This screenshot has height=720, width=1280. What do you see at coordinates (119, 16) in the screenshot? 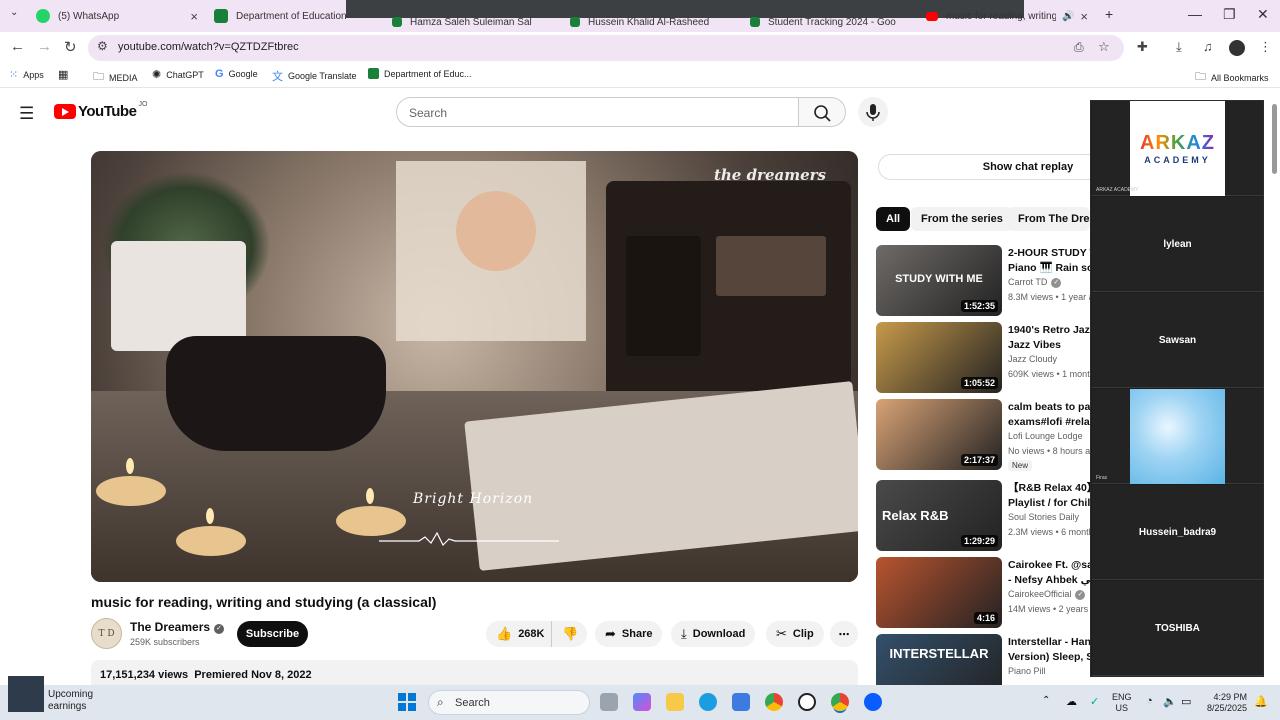
I see `tab-whatsapp: (5) WhatsApp ×` at bounding box center [119, 16].